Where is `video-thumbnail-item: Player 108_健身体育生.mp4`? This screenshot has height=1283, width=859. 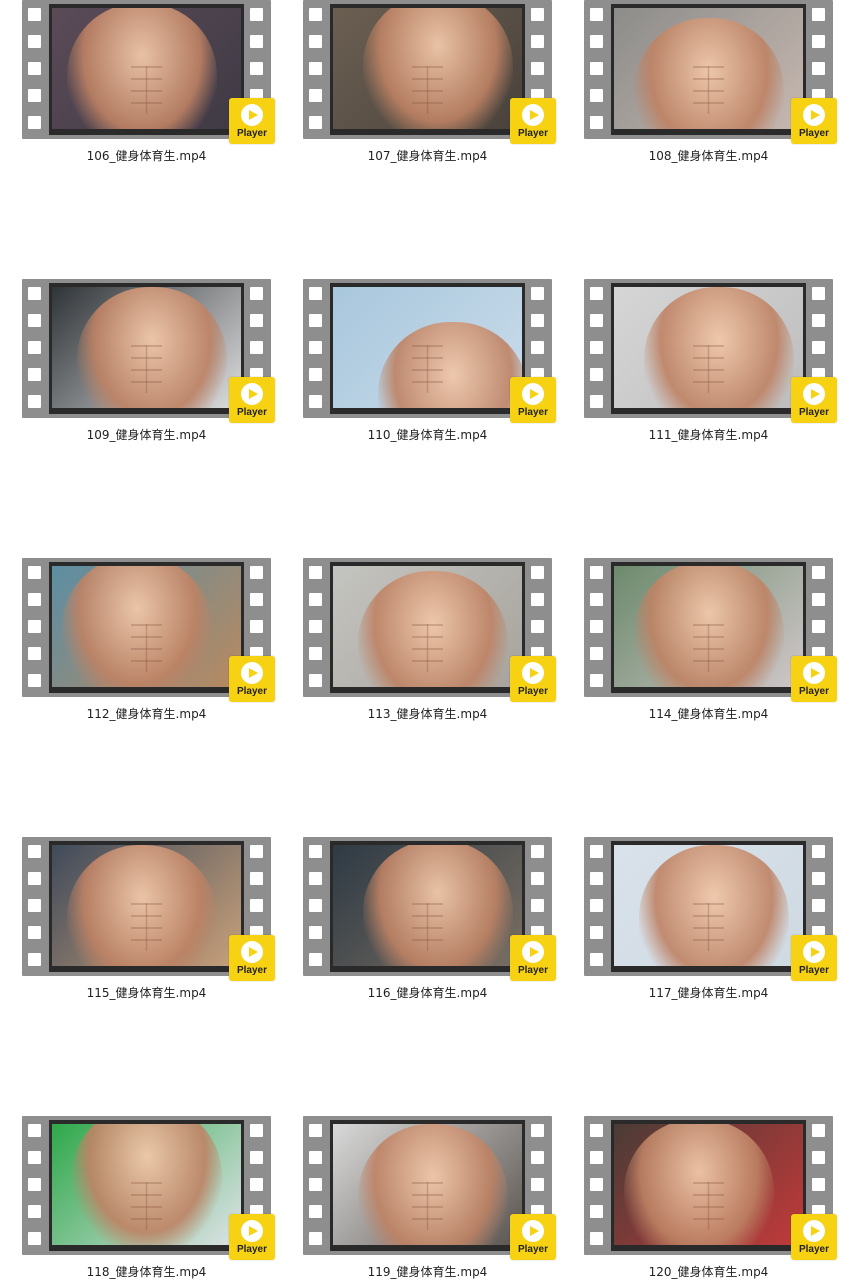 video-thumbnail-item: Player 108_健身体育生.mp4 is located at coordinates (699, 82).